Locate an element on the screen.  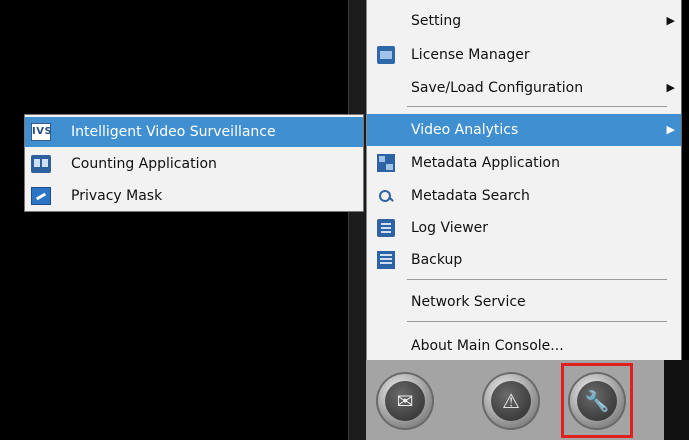
warning-button: ⚠ is located at coordinates (511, 401).